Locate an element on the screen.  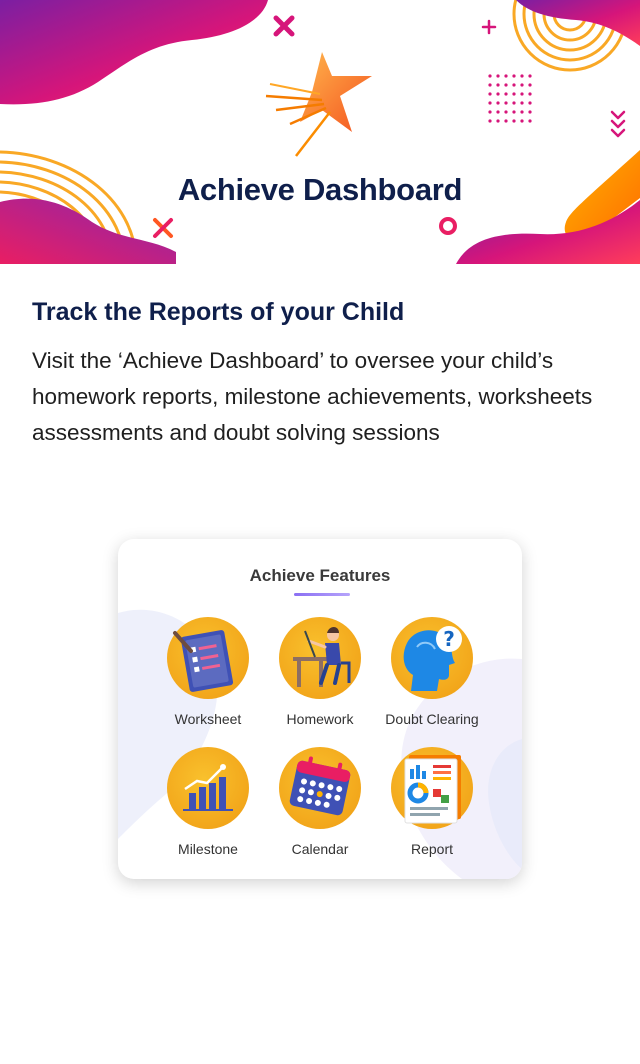
feature-worksheet: Worksheet is located at coordinates (208, 679).